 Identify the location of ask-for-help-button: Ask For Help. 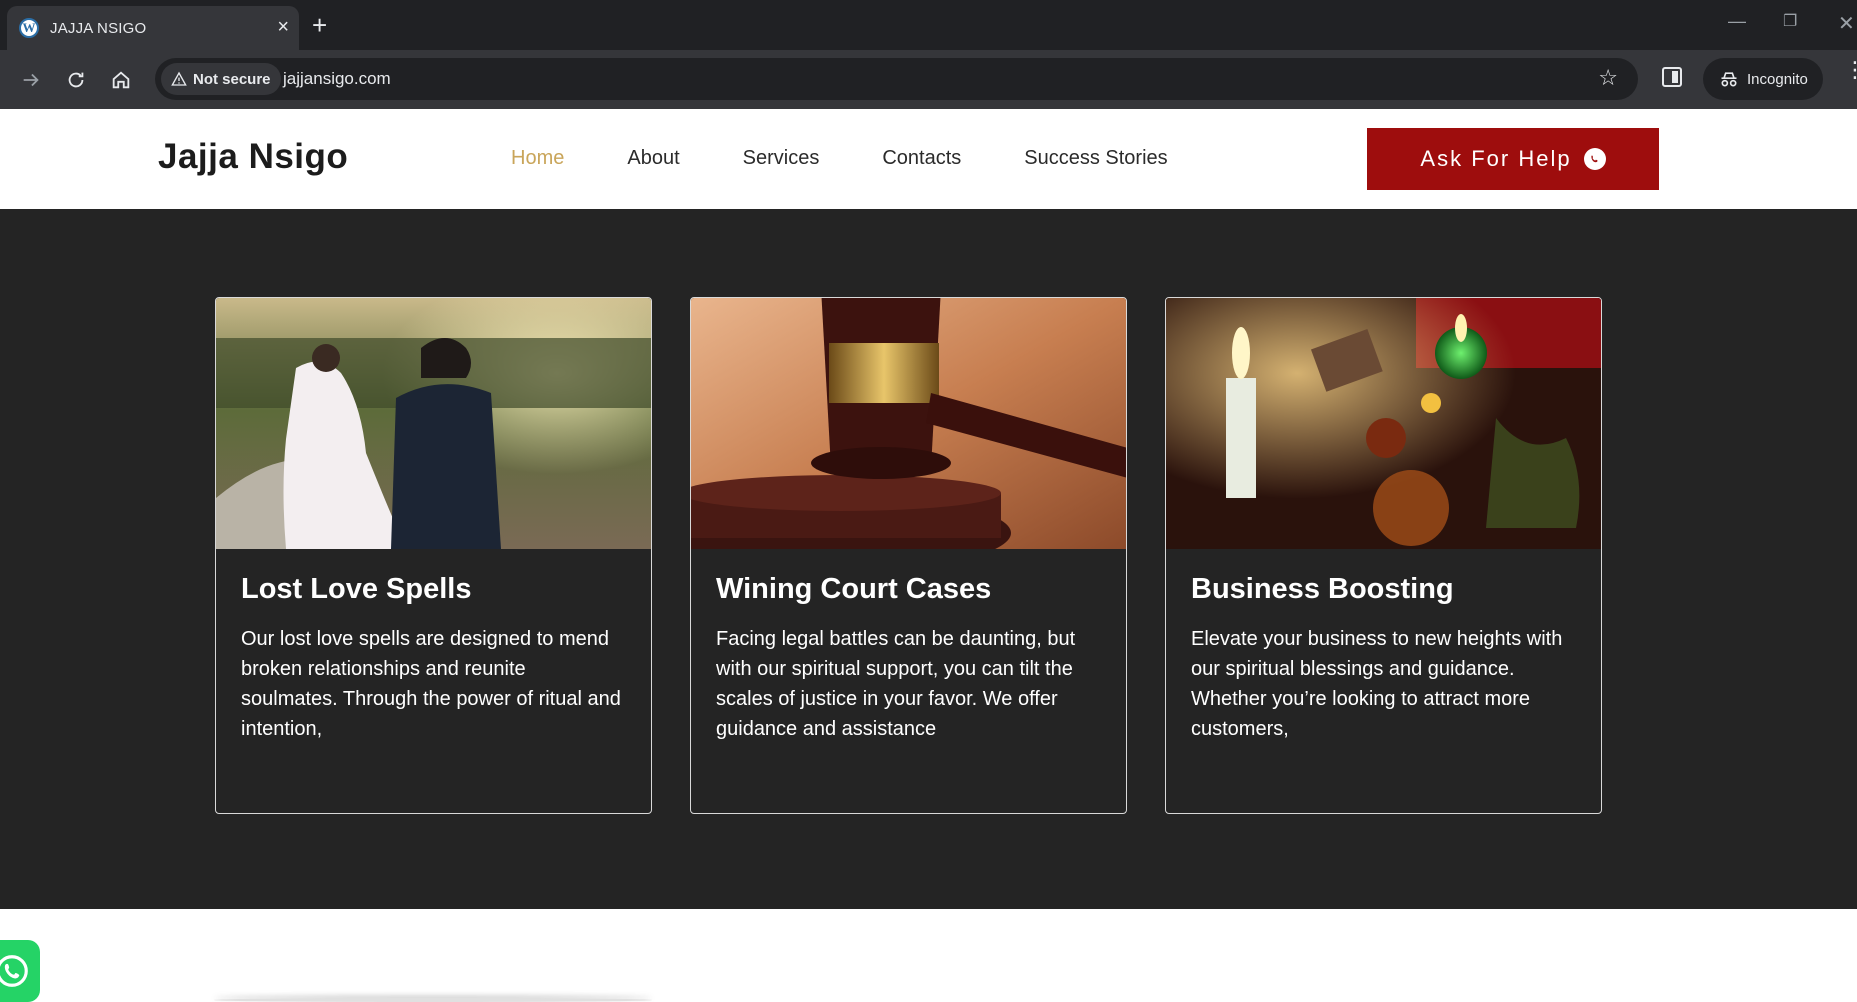
(1513, 159).